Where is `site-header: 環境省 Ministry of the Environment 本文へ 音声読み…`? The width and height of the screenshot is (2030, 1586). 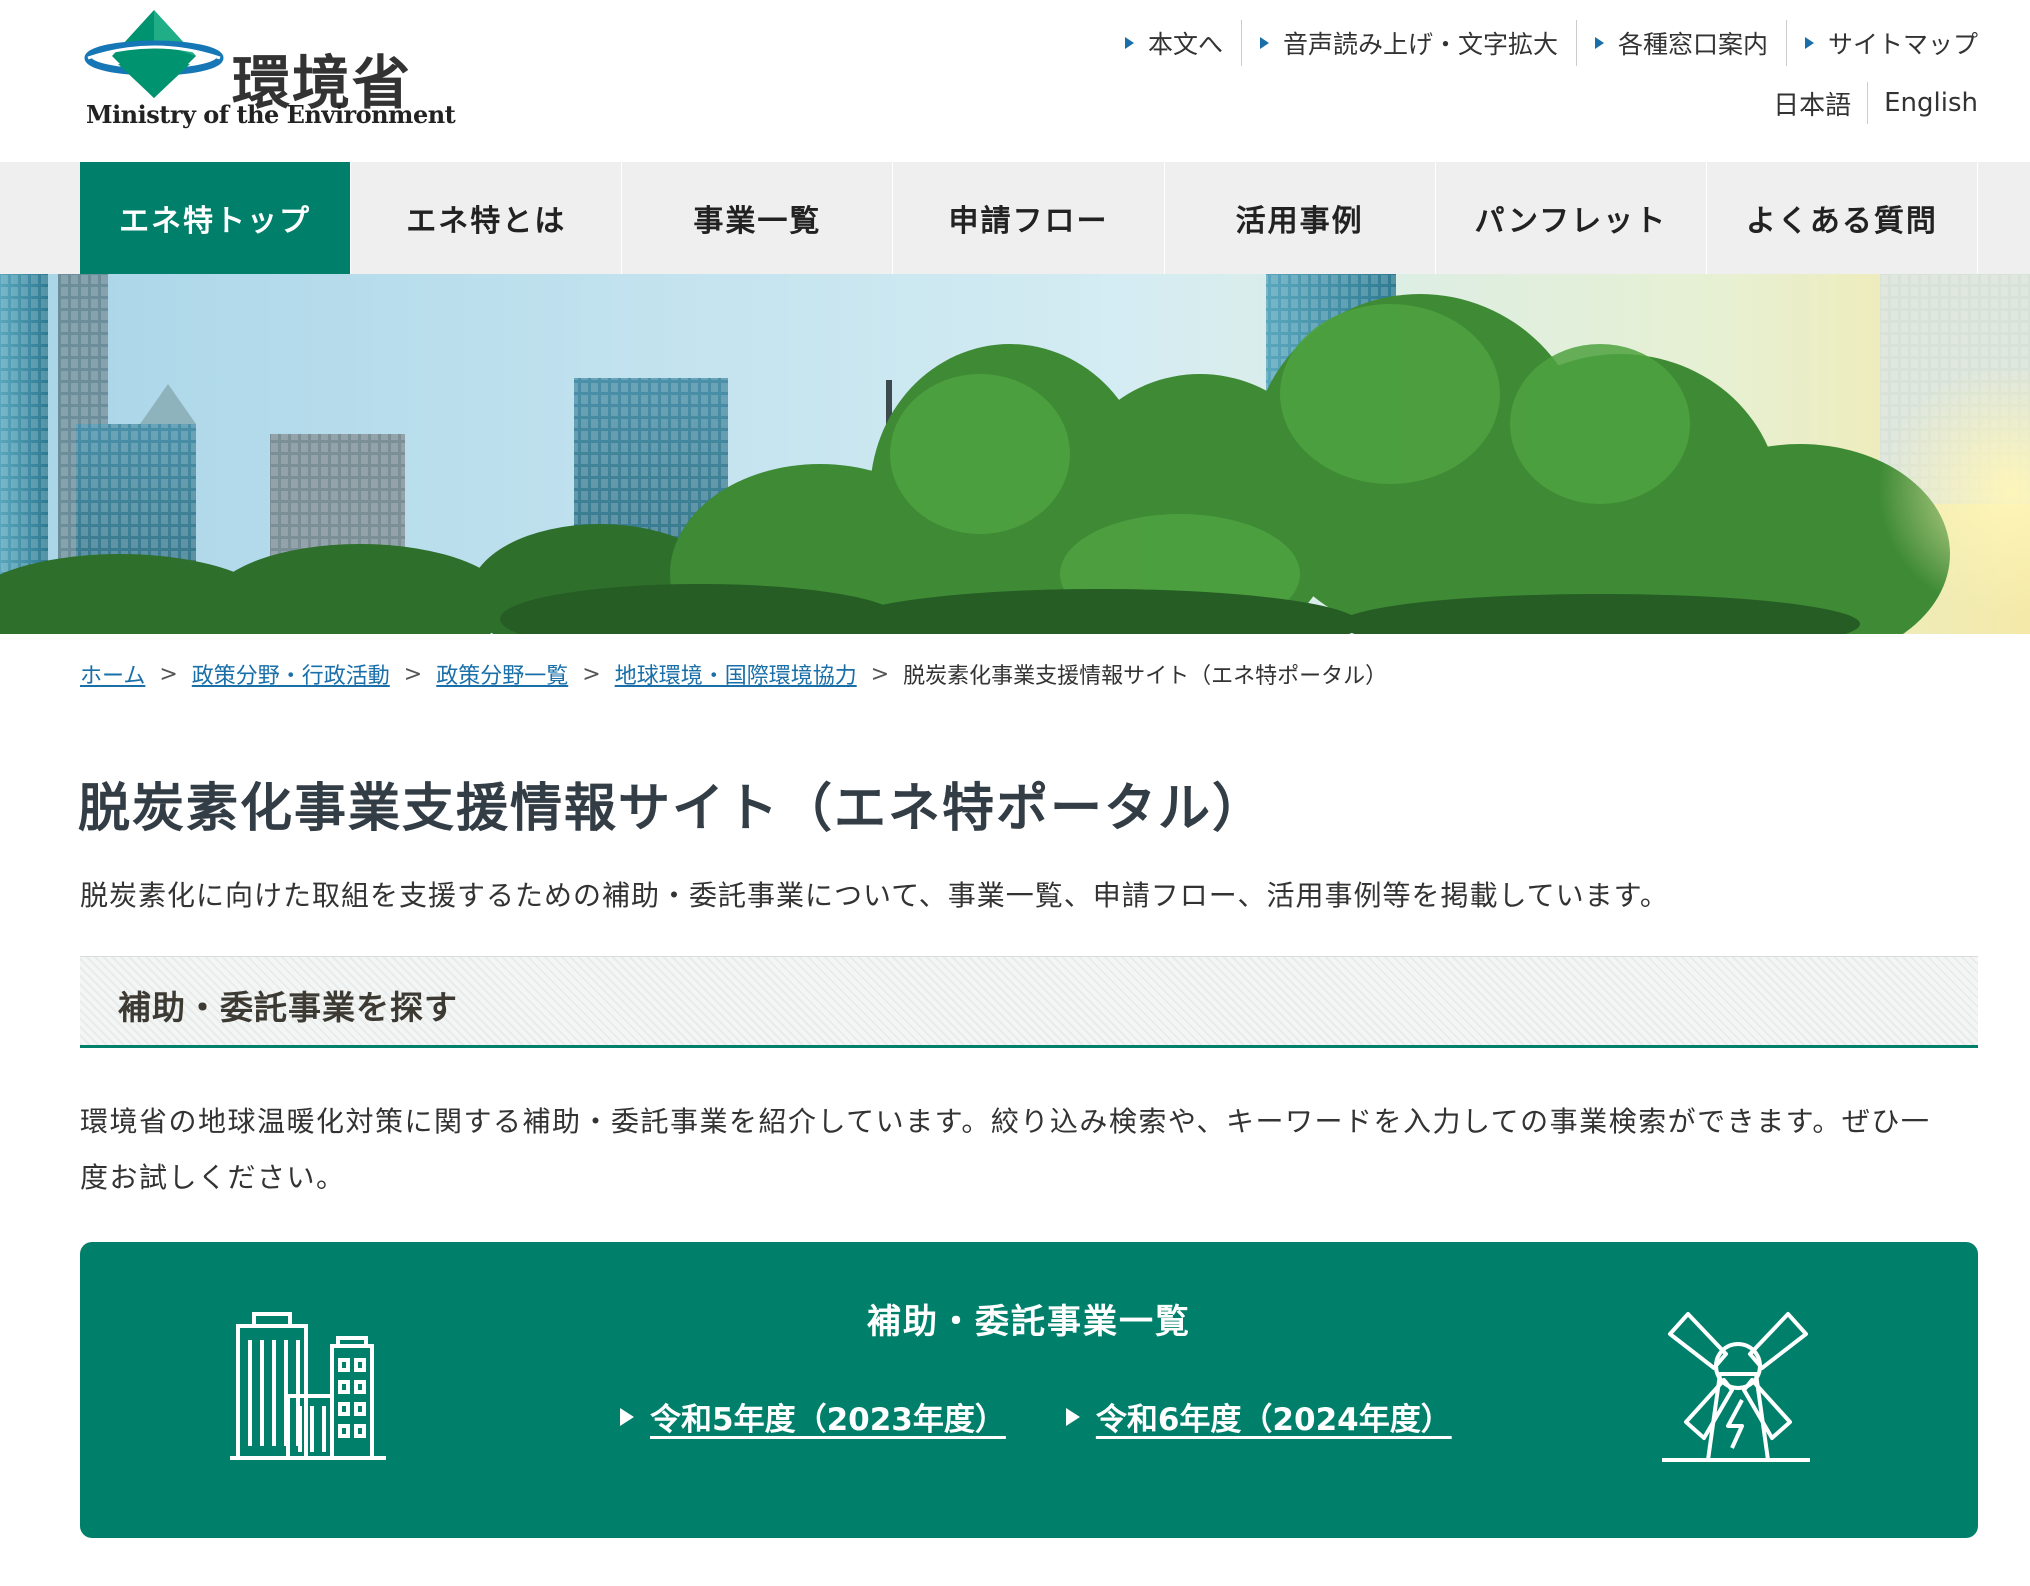 site-header: 環境省 Ministry of the Environment 本文へ 音声読み… is located at coordinates (1015, 81).